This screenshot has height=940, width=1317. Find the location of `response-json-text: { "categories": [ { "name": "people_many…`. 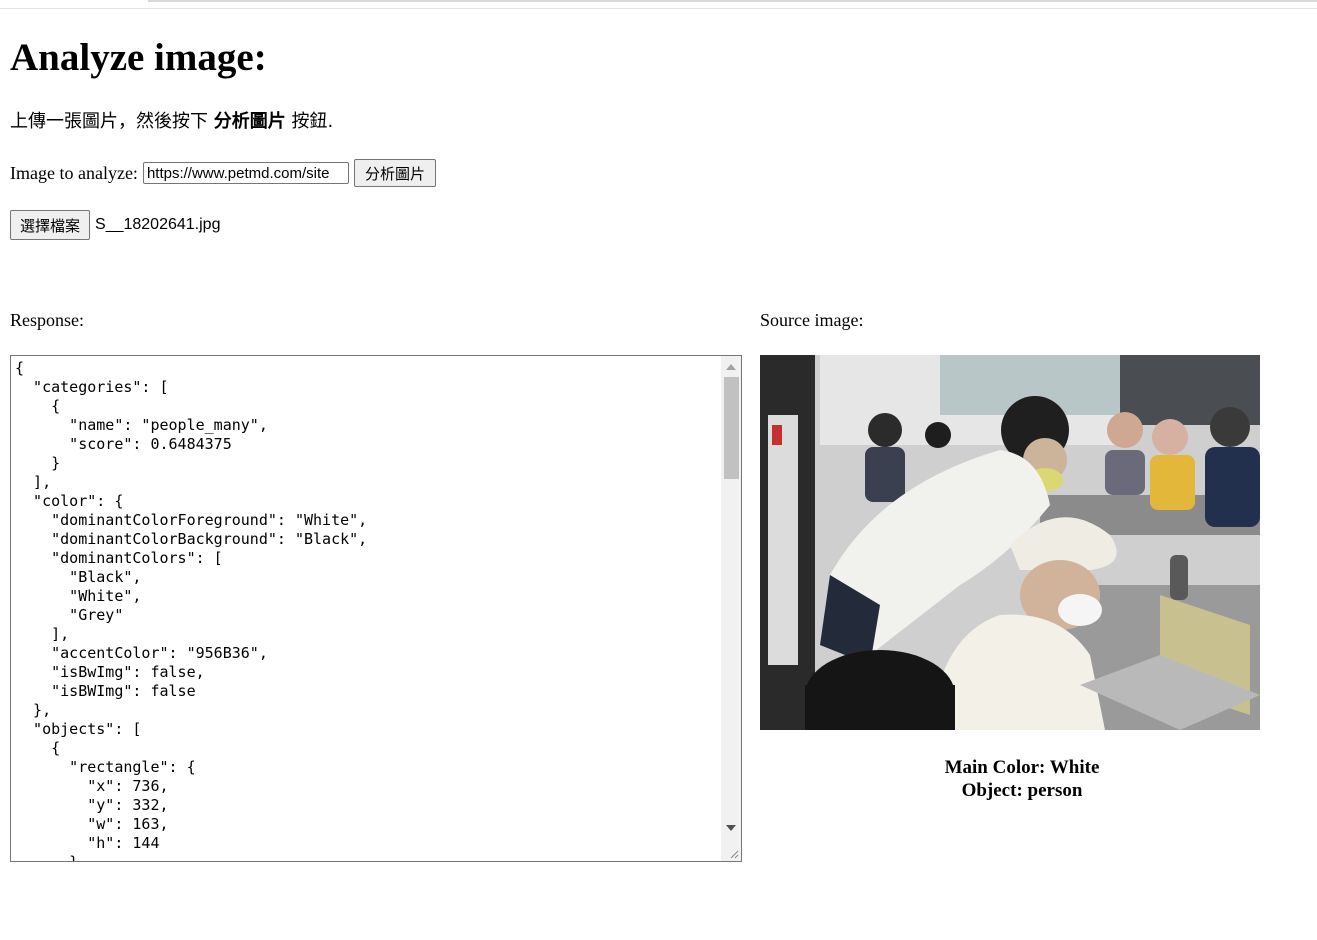

response-json-text: { "categories": [ { "name": "people_many… is located at coordinates (191, 610).